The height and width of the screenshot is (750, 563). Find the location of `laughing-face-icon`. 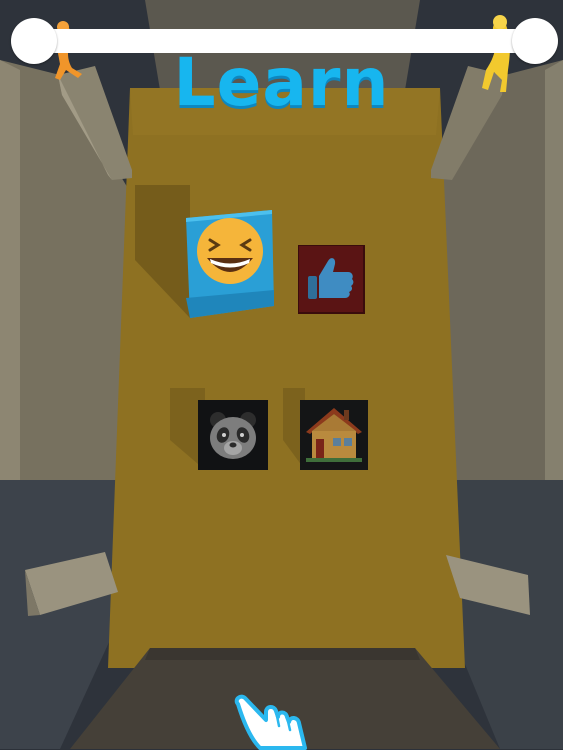

laughing-face-icon is located at coordinates (230, 251).